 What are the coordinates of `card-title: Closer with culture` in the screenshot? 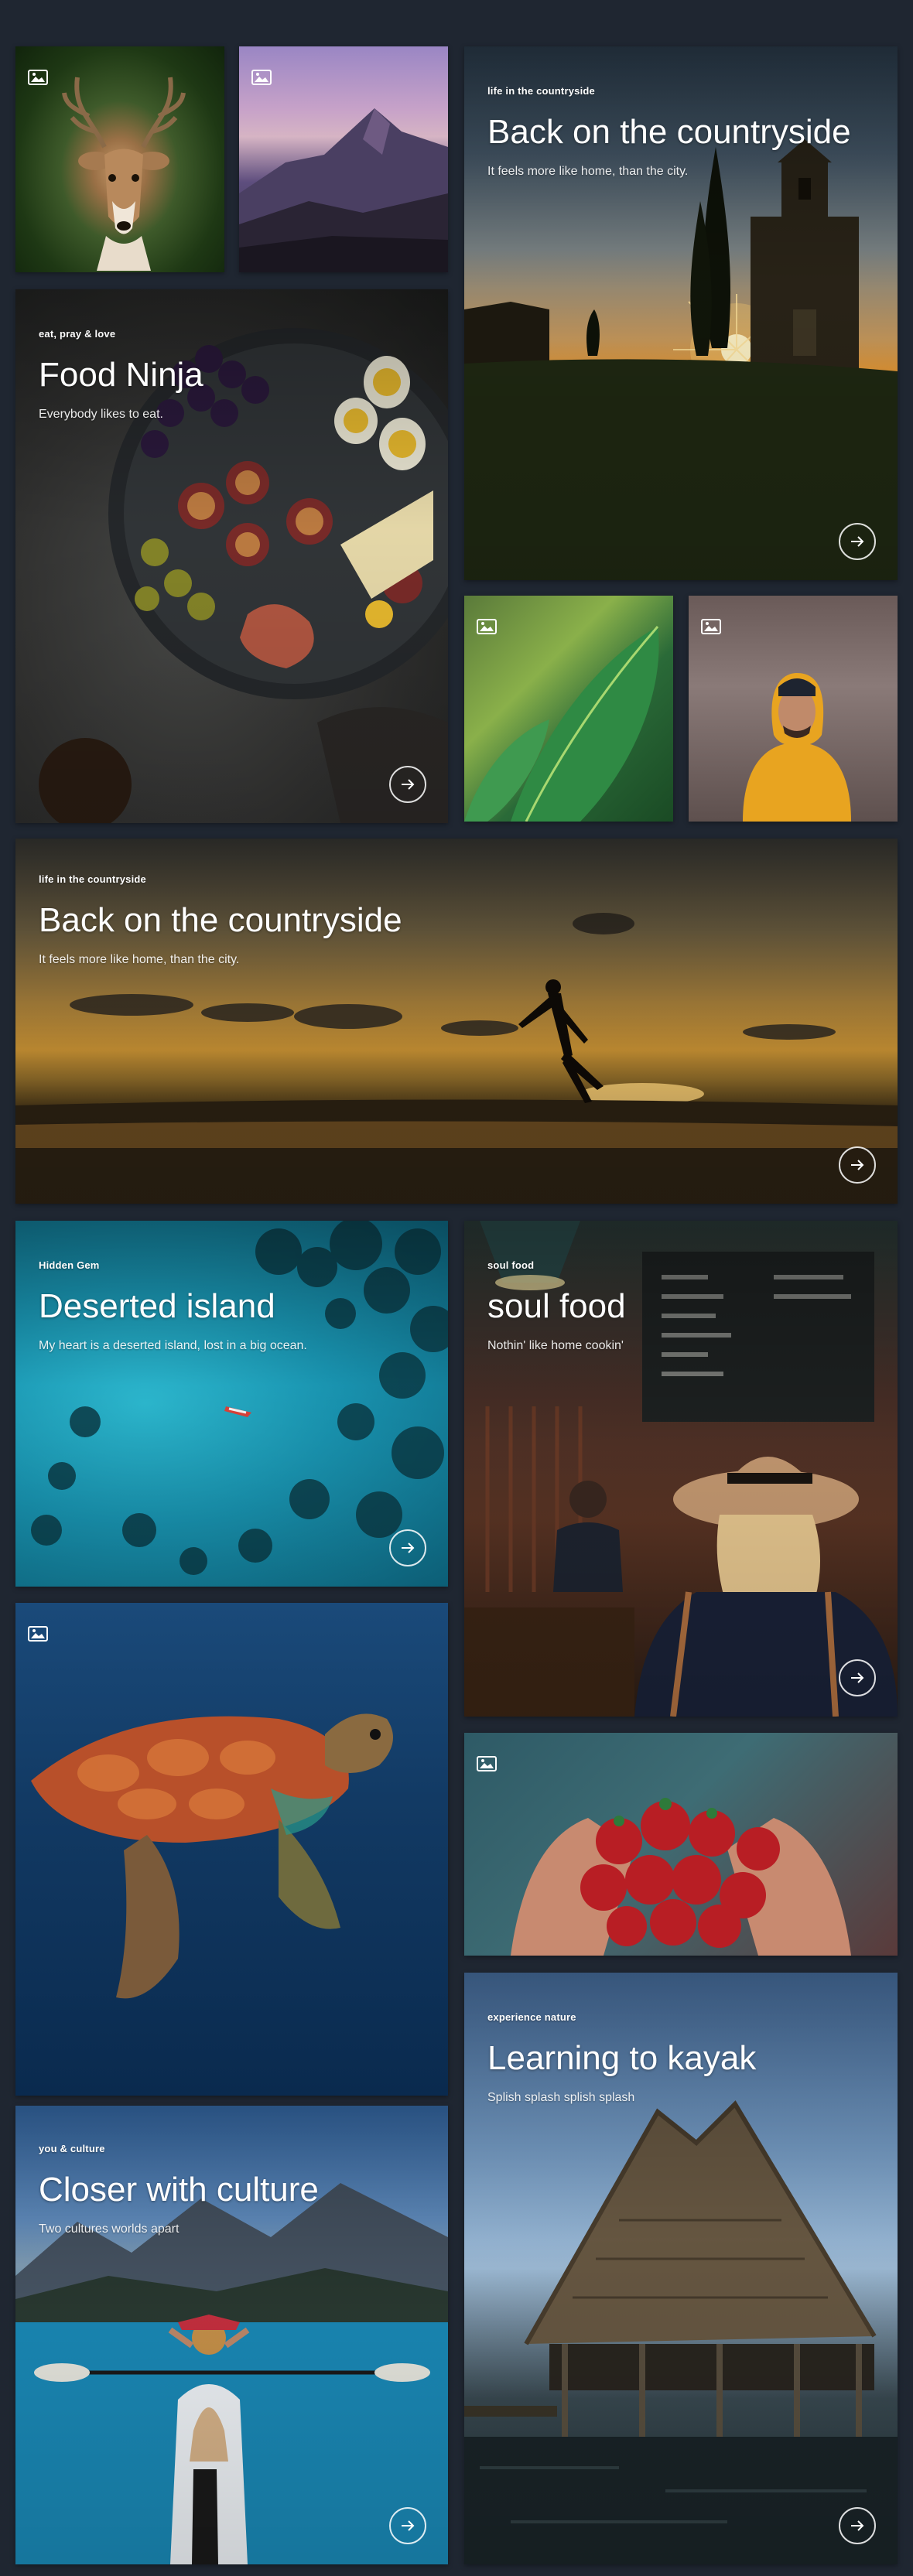 It's located at (179, 2190).